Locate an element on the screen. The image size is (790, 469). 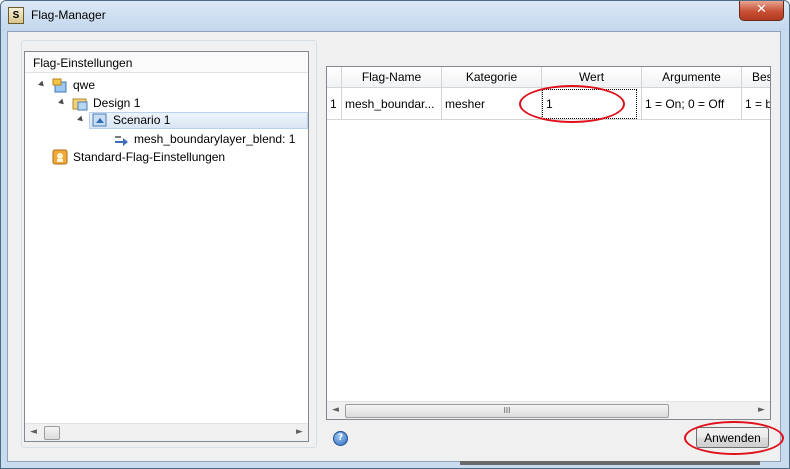
help-icon: ? is located at coordinates (340, 438).